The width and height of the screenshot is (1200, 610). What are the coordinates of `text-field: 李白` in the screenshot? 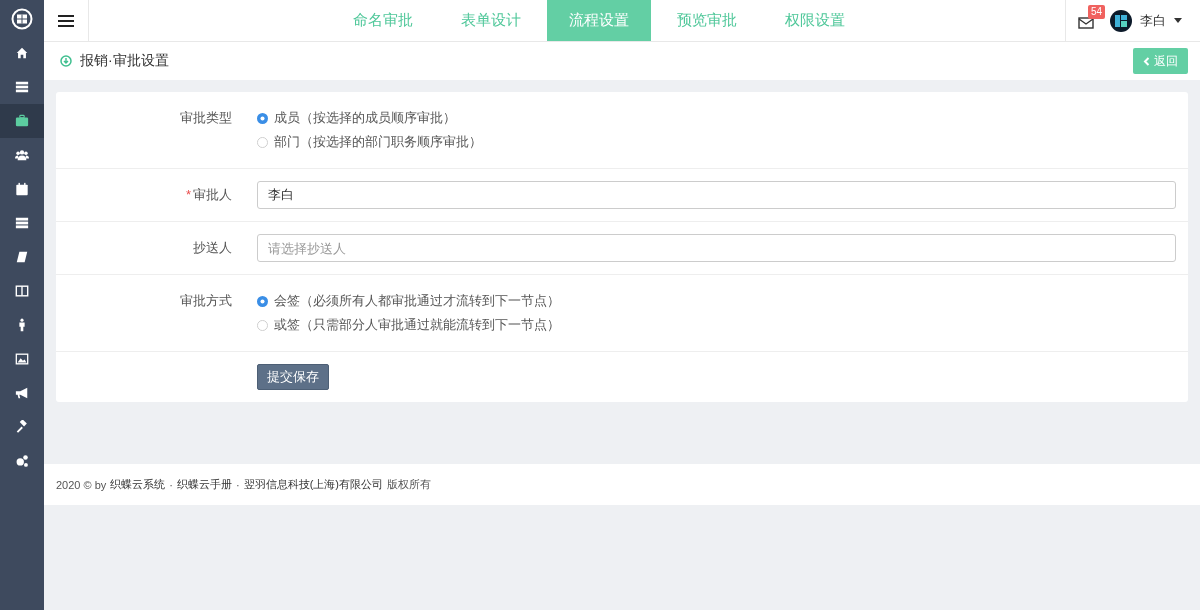 It's located at (716, 195).